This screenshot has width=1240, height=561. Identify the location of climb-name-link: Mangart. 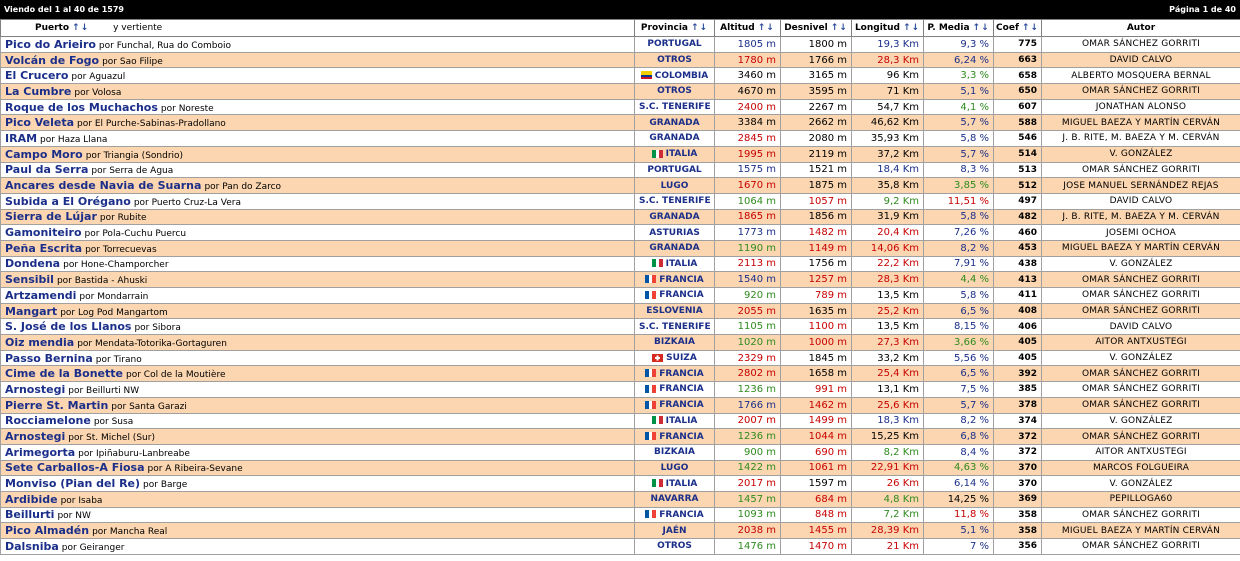
(31, 311).